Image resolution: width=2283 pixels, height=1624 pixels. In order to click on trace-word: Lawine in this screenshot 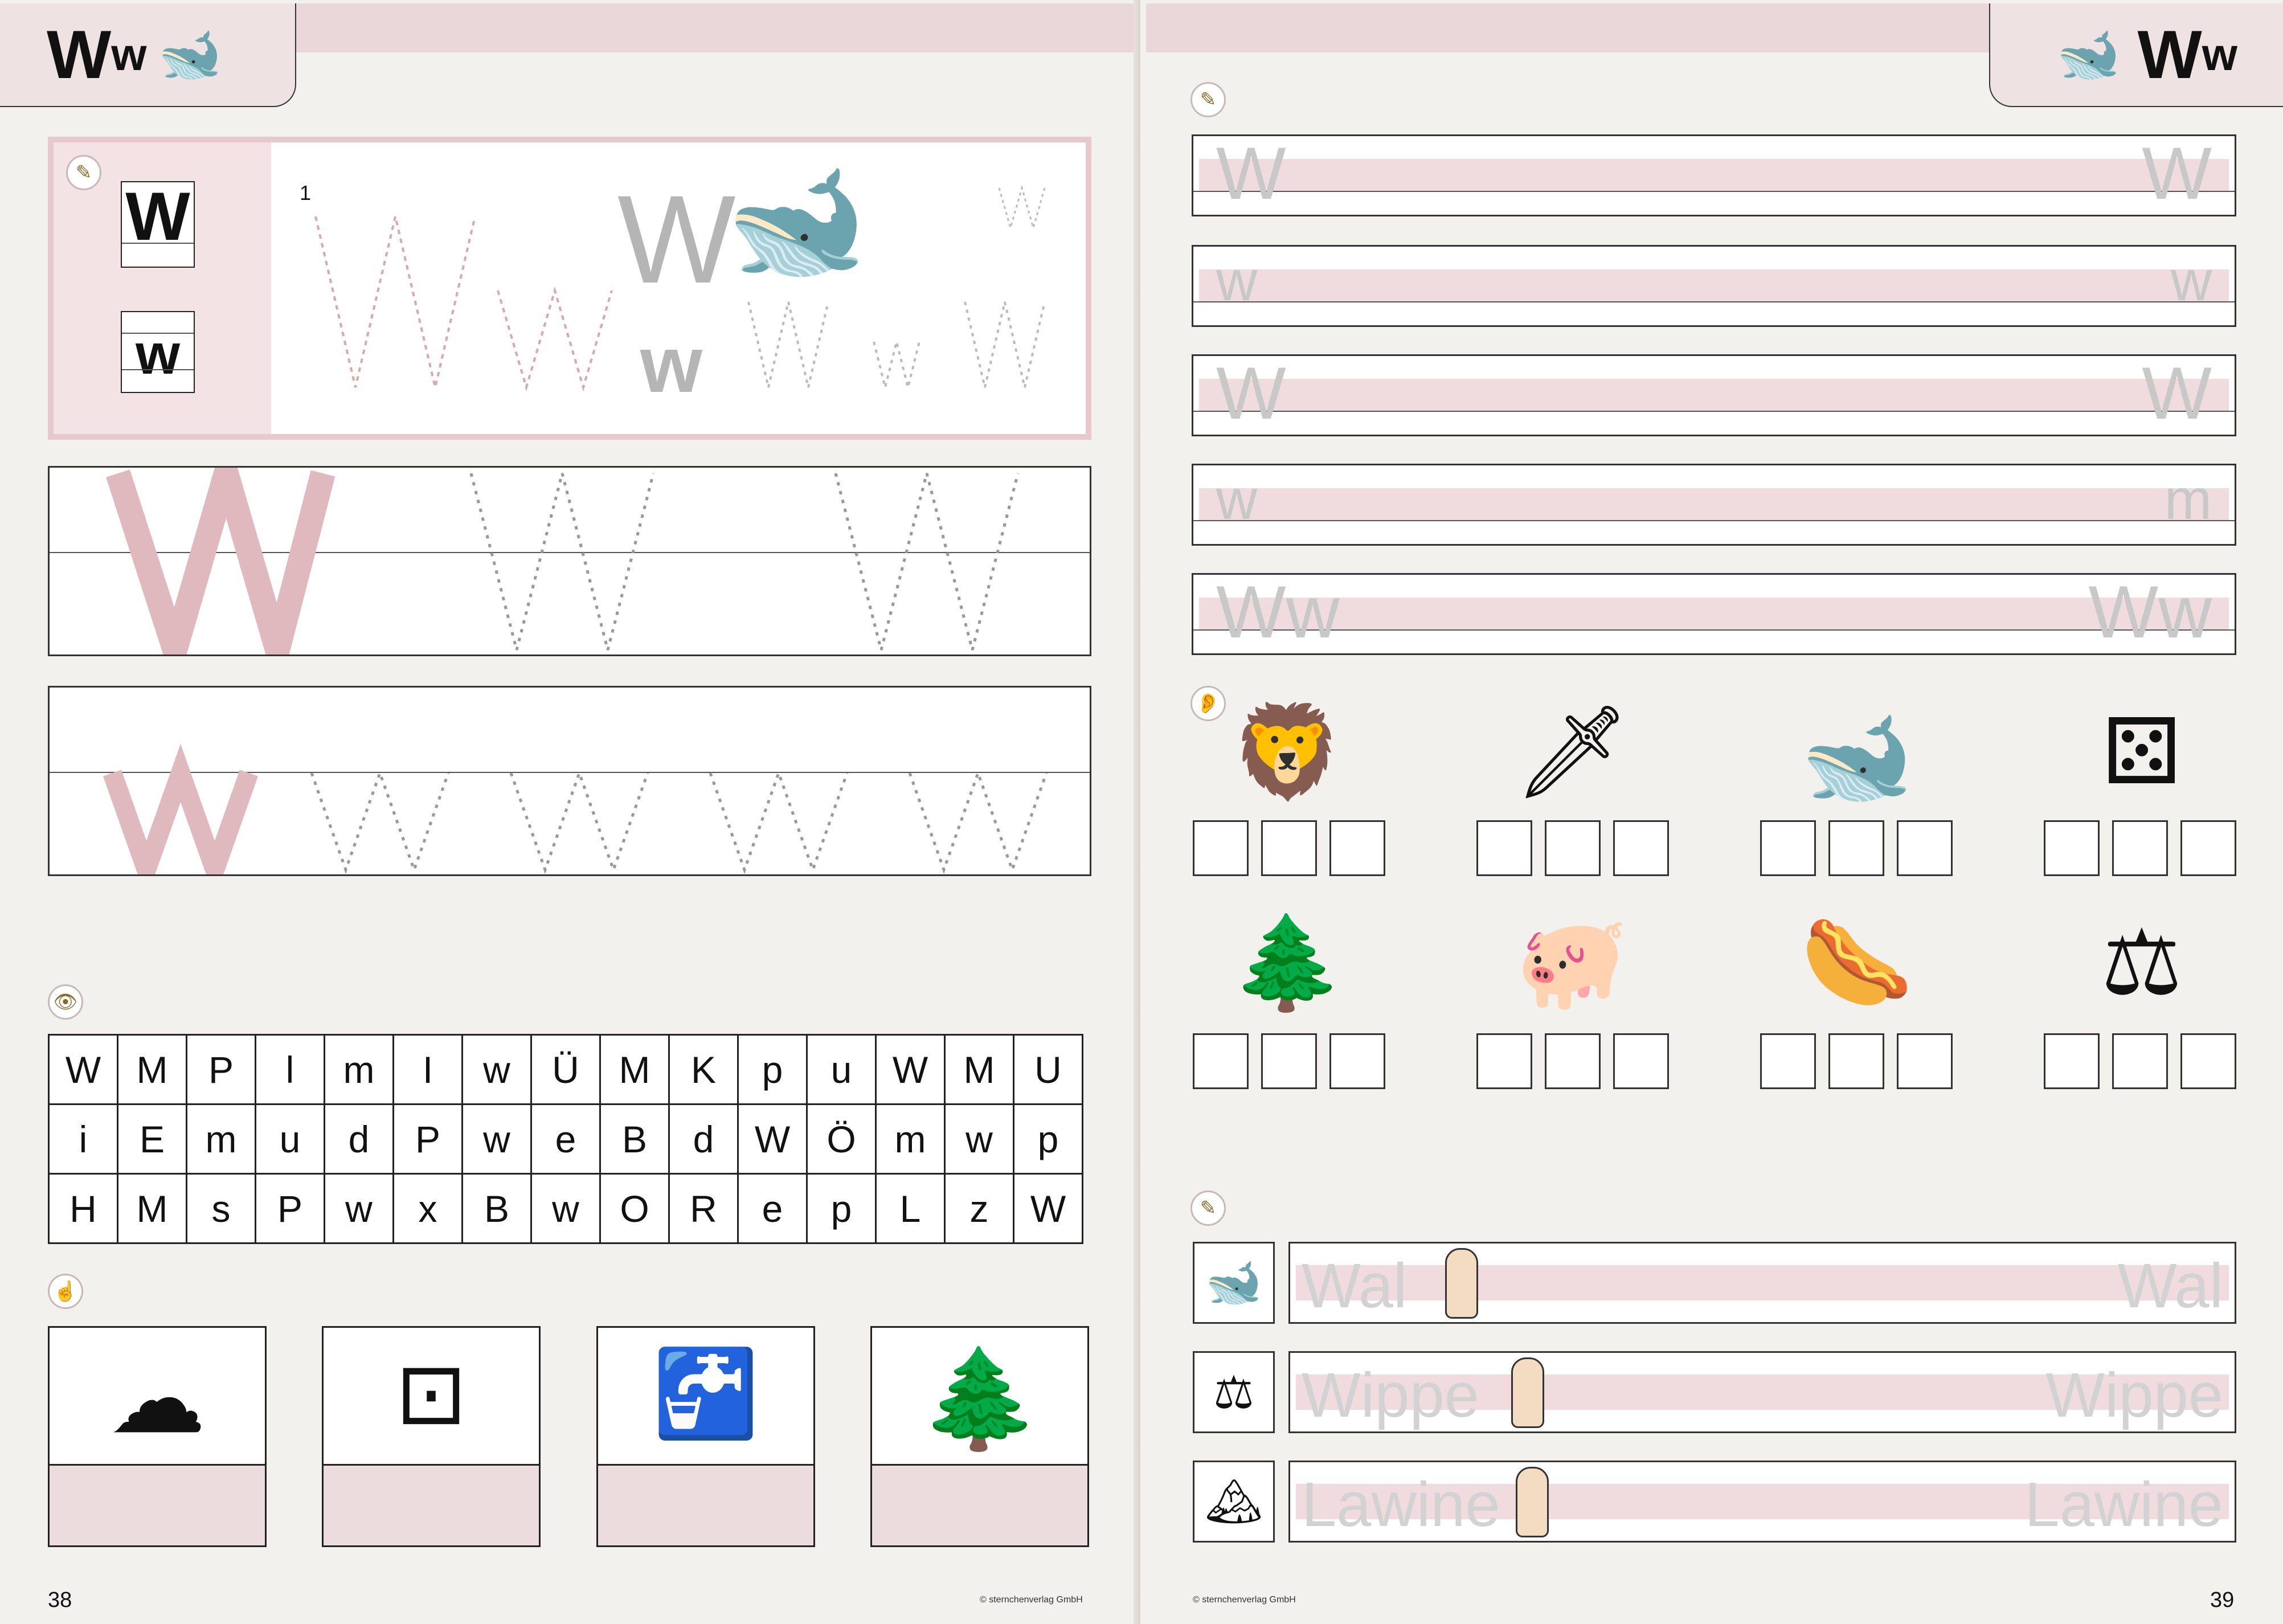, I will do `click(2123, 1505)`.